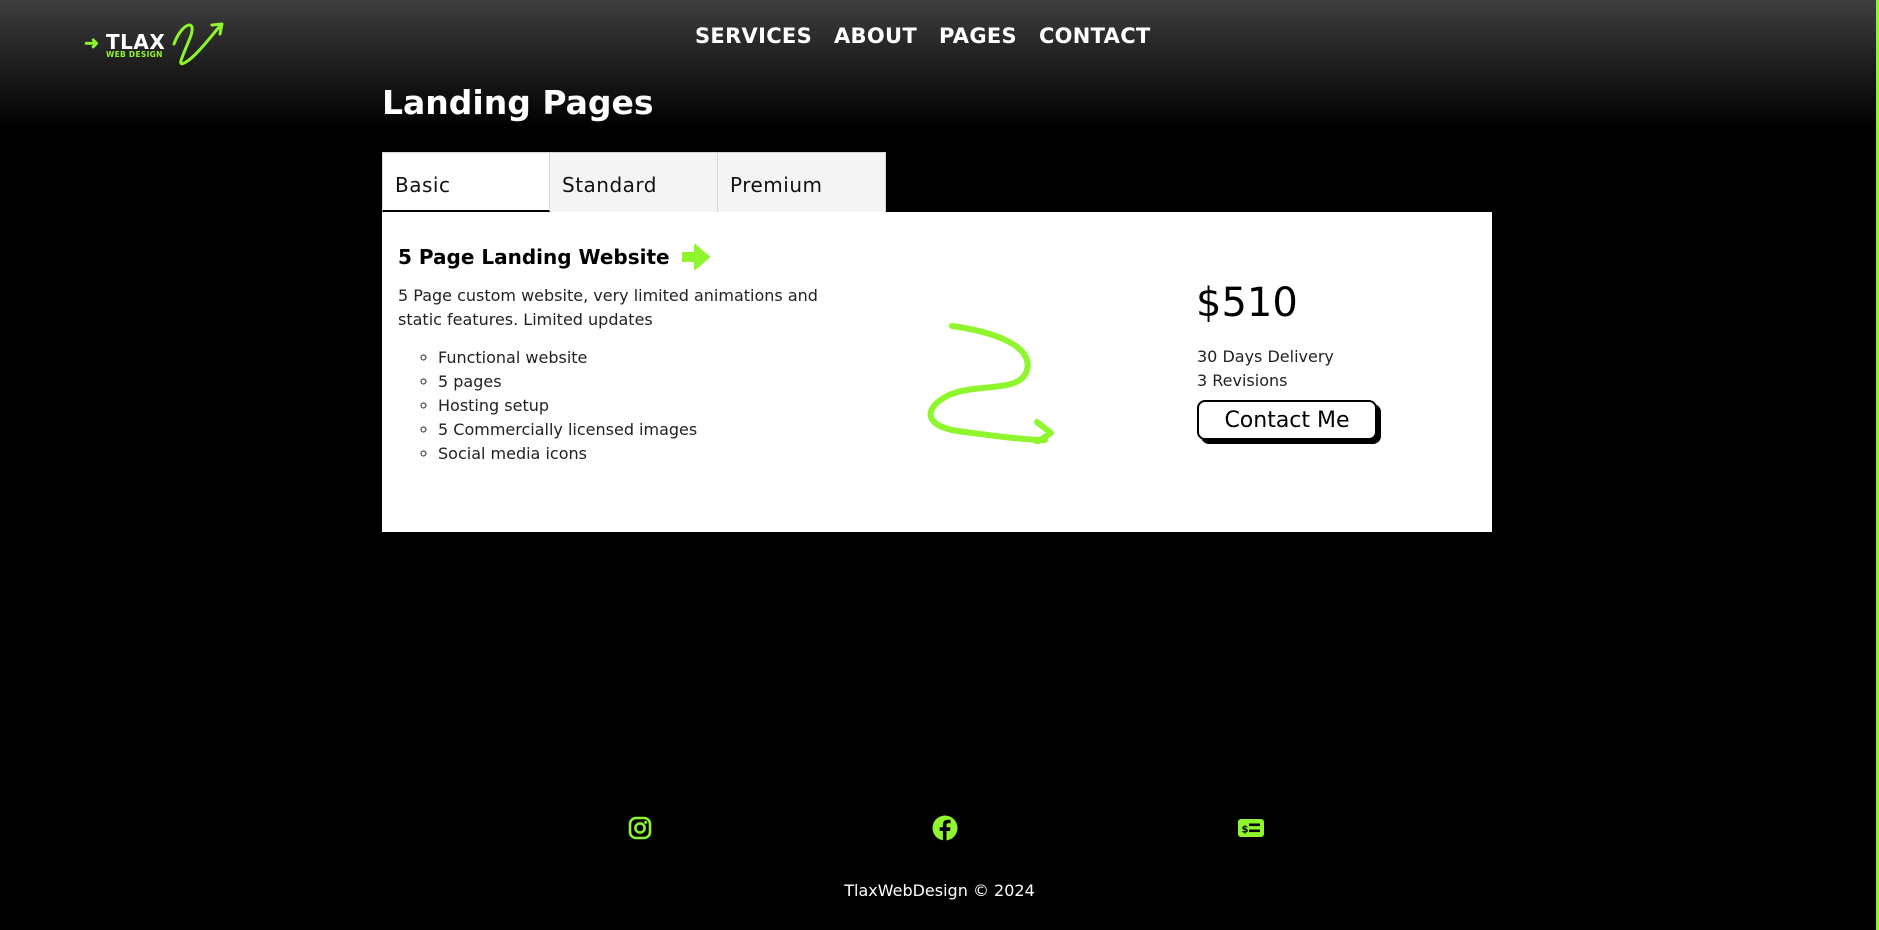 This screenshot has width=1879, height=930. What do you see at coordinates (990, 383) in the screenshot?
I see `squiggle-arrow-icon` at bounding box center [990, 383].